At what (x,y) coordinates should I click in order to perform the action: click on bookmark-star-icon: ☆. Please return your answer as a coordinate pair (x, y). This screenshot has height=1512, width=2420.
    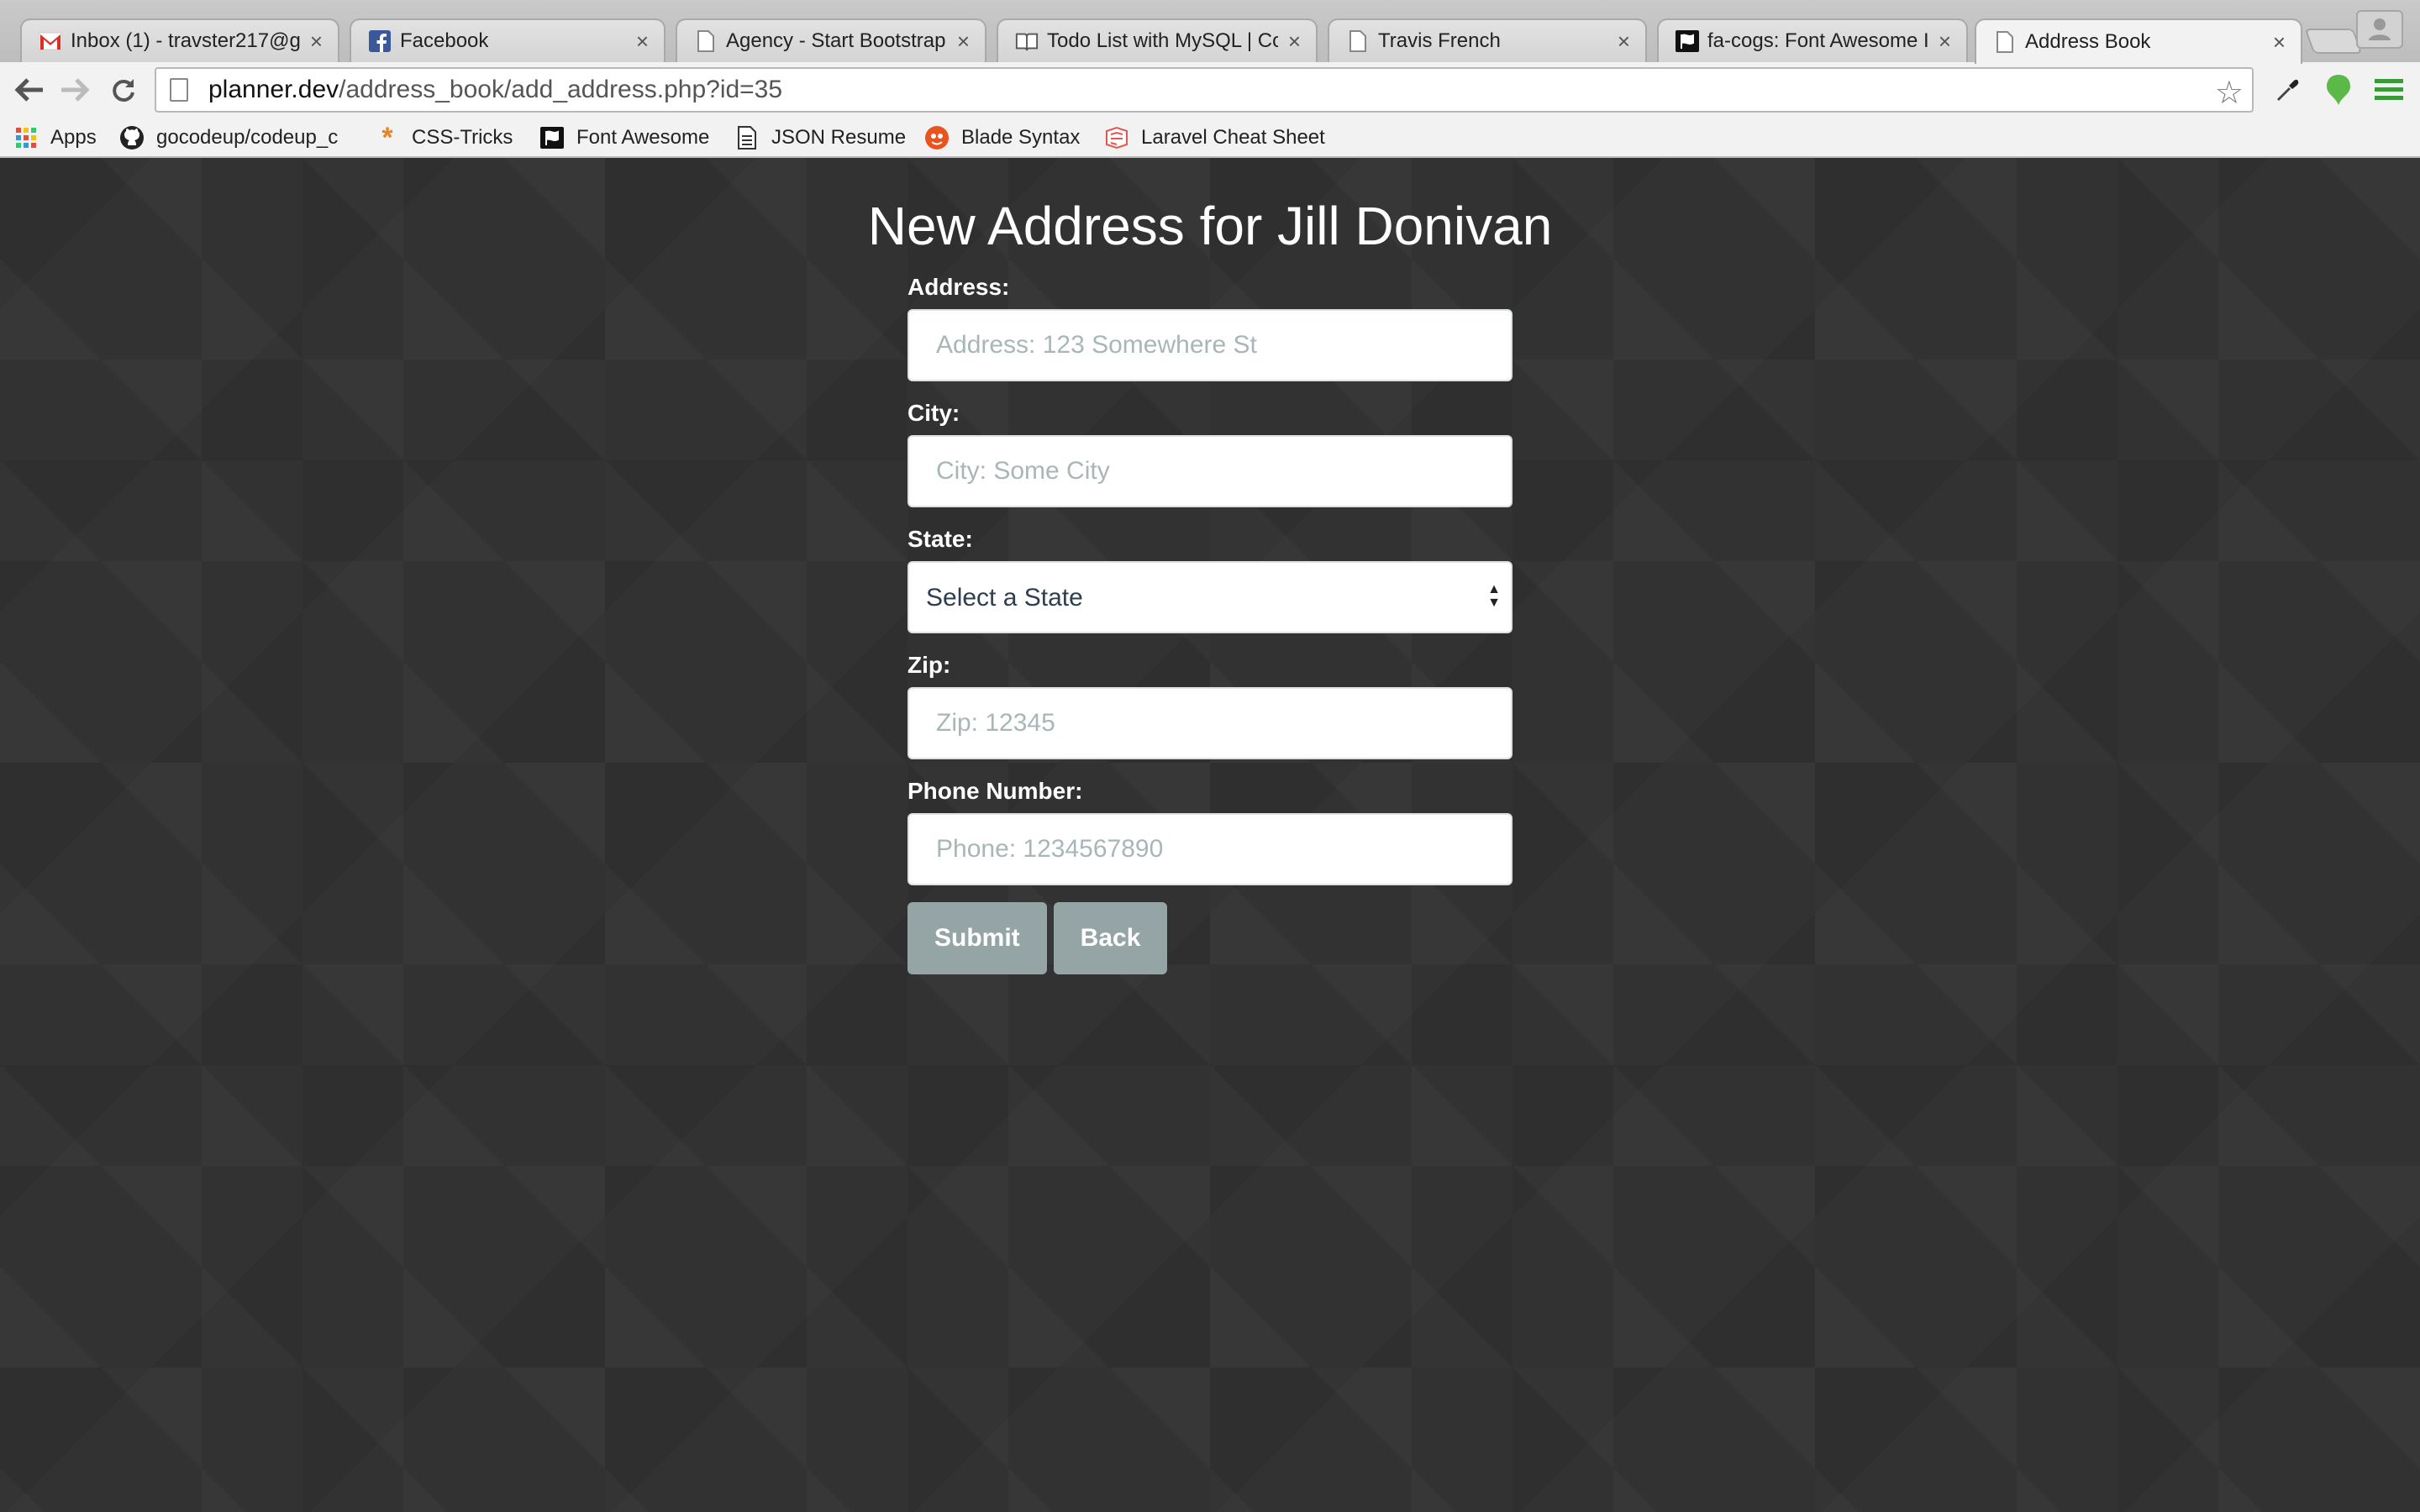
    Looking at the image, I should click on (2229, 93).